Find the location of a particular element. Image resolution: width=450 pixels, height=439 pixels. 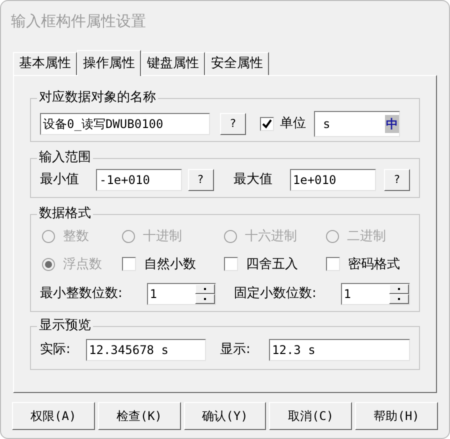

dialog-button: 权限(A) is located at coordinates (53, 416).